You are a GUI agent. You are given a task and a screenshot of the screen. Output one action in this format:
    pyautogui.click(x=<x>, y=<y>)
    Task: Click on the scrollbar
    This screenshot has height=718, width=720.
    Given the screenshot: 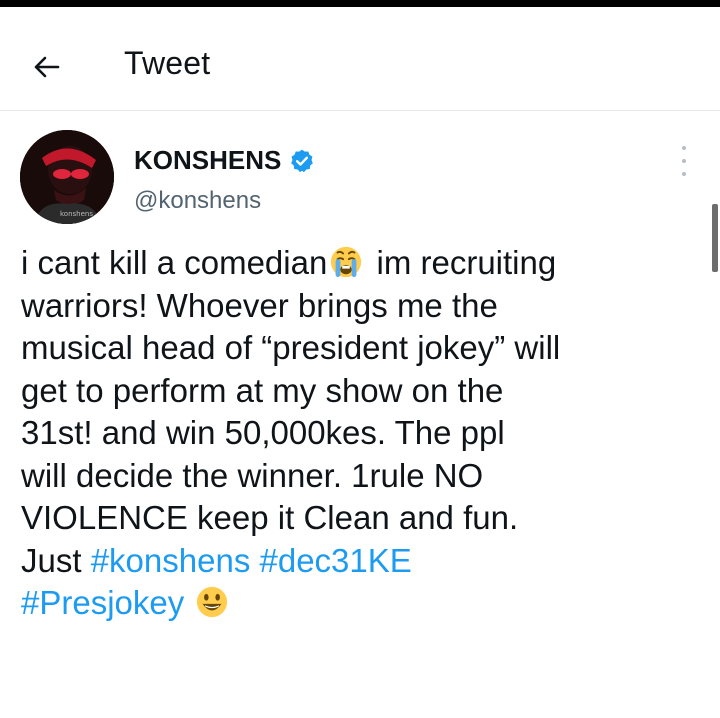 What is the action you would take?
    pyautogui.click(x=715, y=238)
    